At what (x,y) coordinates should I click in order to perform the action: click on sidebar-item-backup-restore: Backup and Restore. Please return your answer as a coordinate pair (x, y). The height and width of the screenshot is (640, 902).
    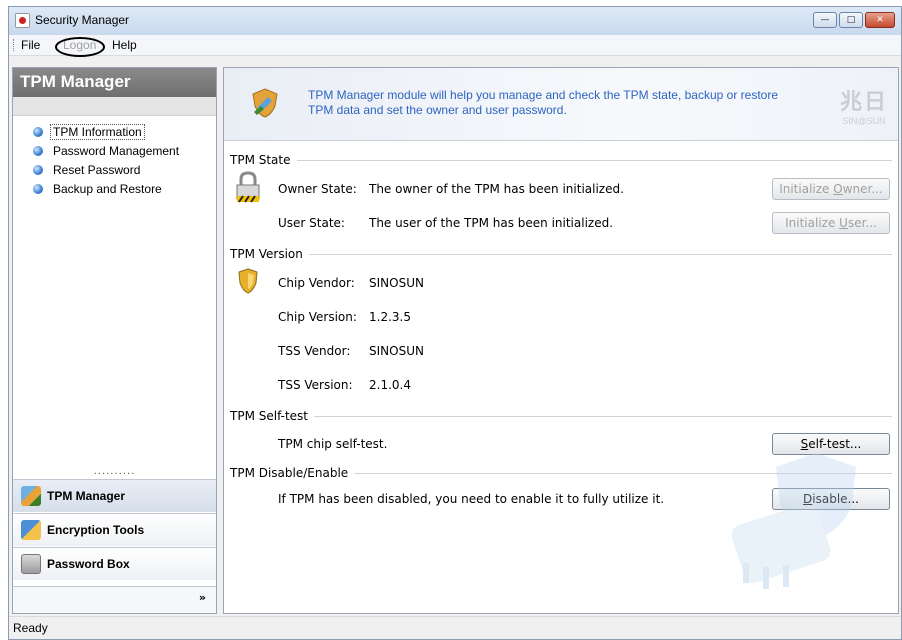
    Looking at the image, I should click on (124, 188).